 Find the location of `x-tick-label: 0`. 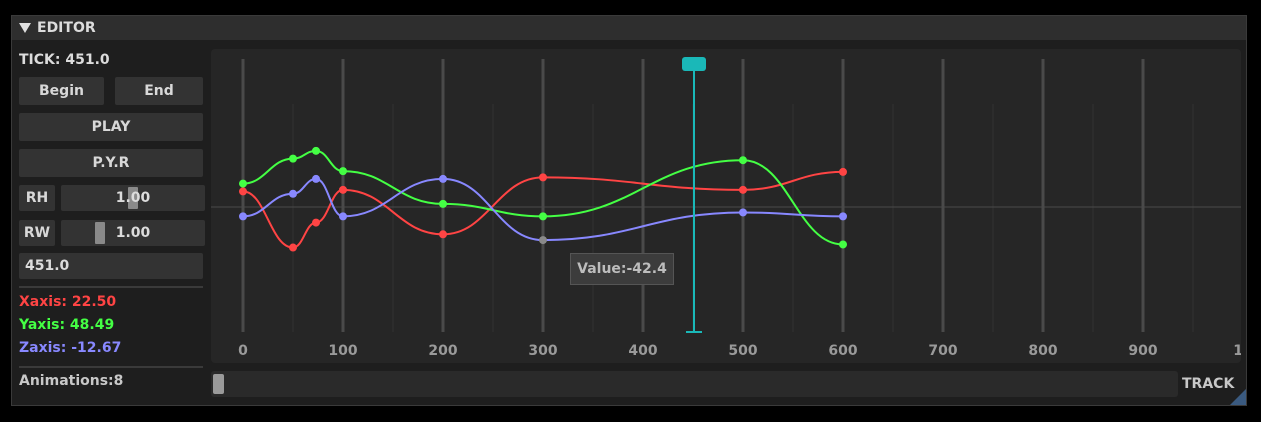

x-tick-label: 0 is located at coordinates (243, 351).